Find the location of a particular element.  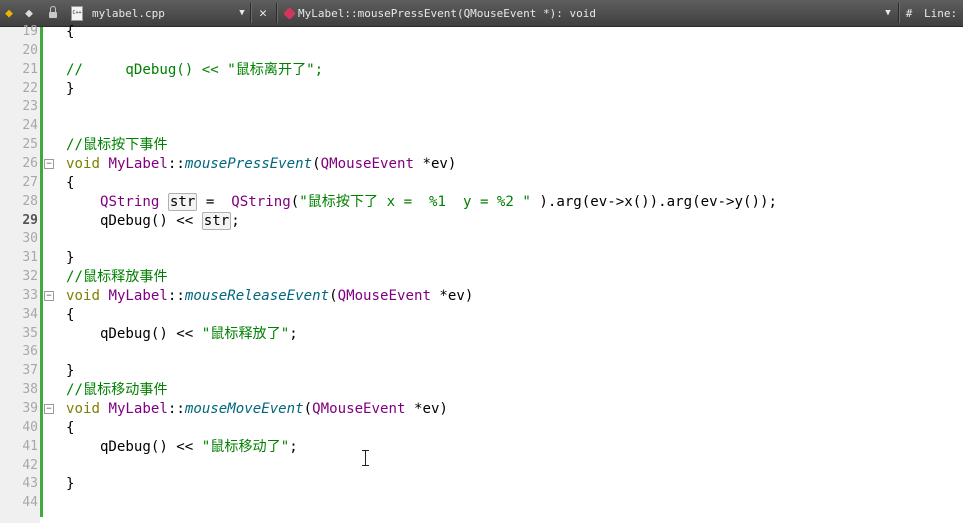

file-name: mylabel.cpp is located at coordinates (128, 13).